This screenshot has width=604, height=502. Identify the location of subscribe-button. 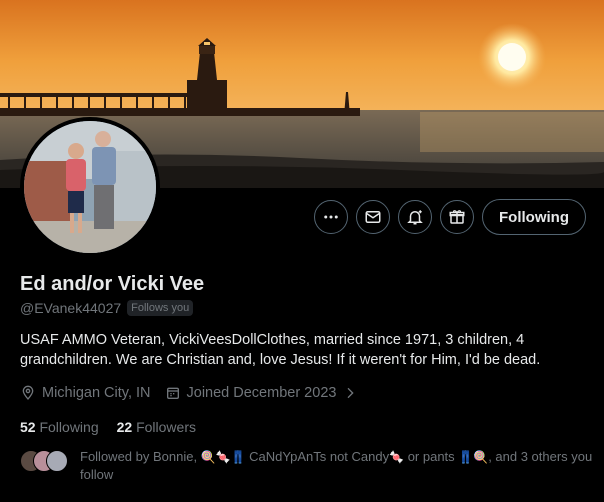
(457, 217).